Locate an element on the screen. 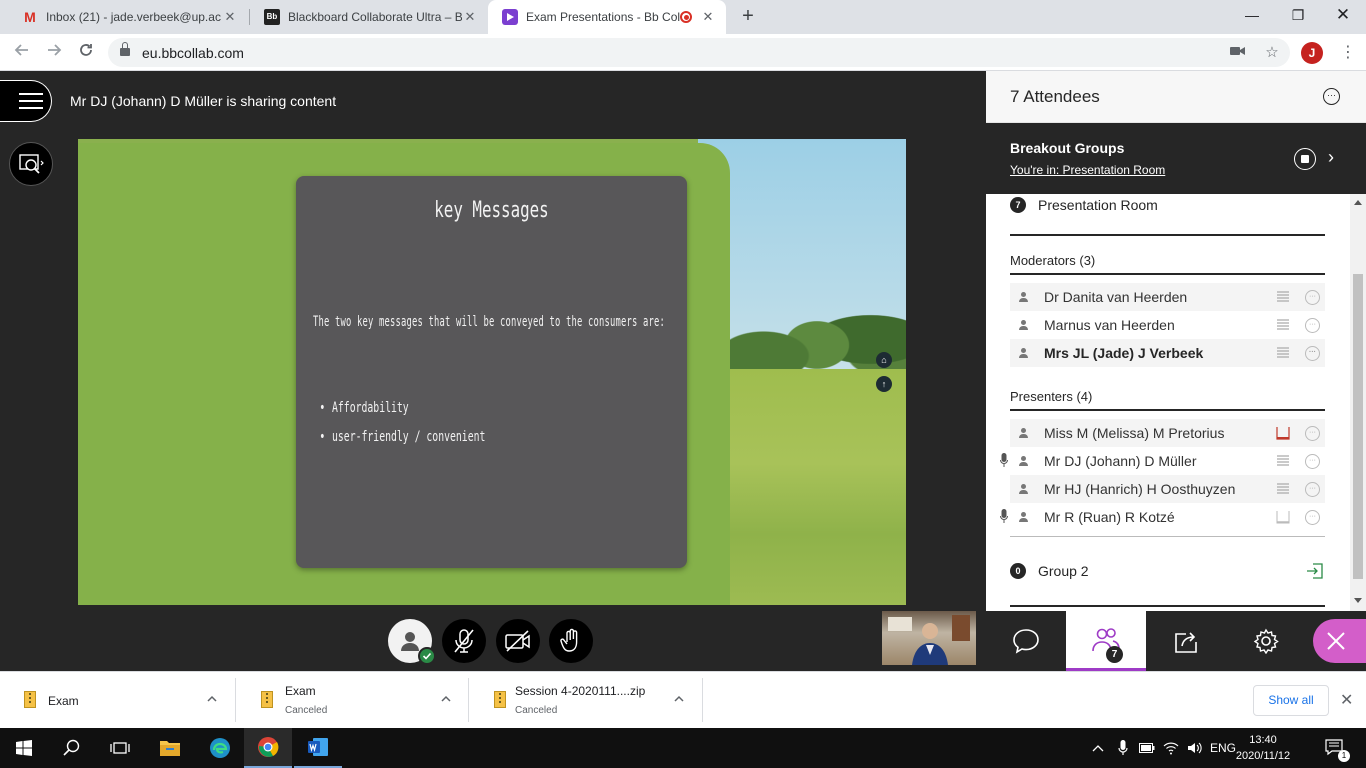 Image resolution: width=1366 pixels, height=768 pixels. scroll-up-icon is located at coordinates (1358, 202).